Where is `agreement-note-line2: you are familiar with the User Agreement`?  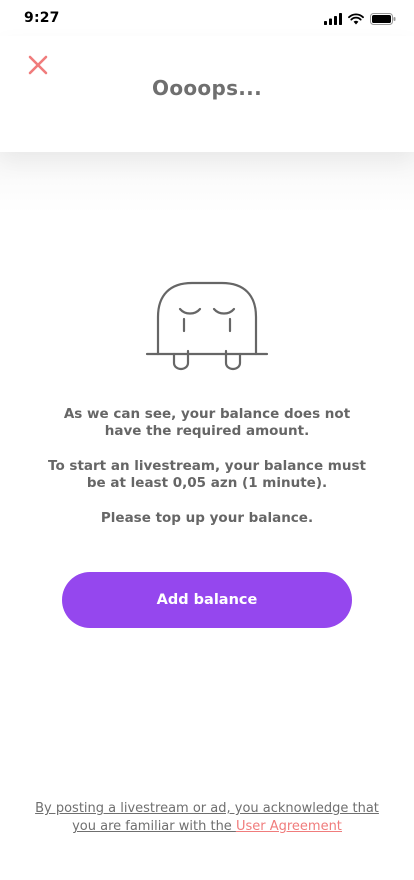 agreement-note-line2: you are familiar with the User Agreement is located at coordinates (207, 827).